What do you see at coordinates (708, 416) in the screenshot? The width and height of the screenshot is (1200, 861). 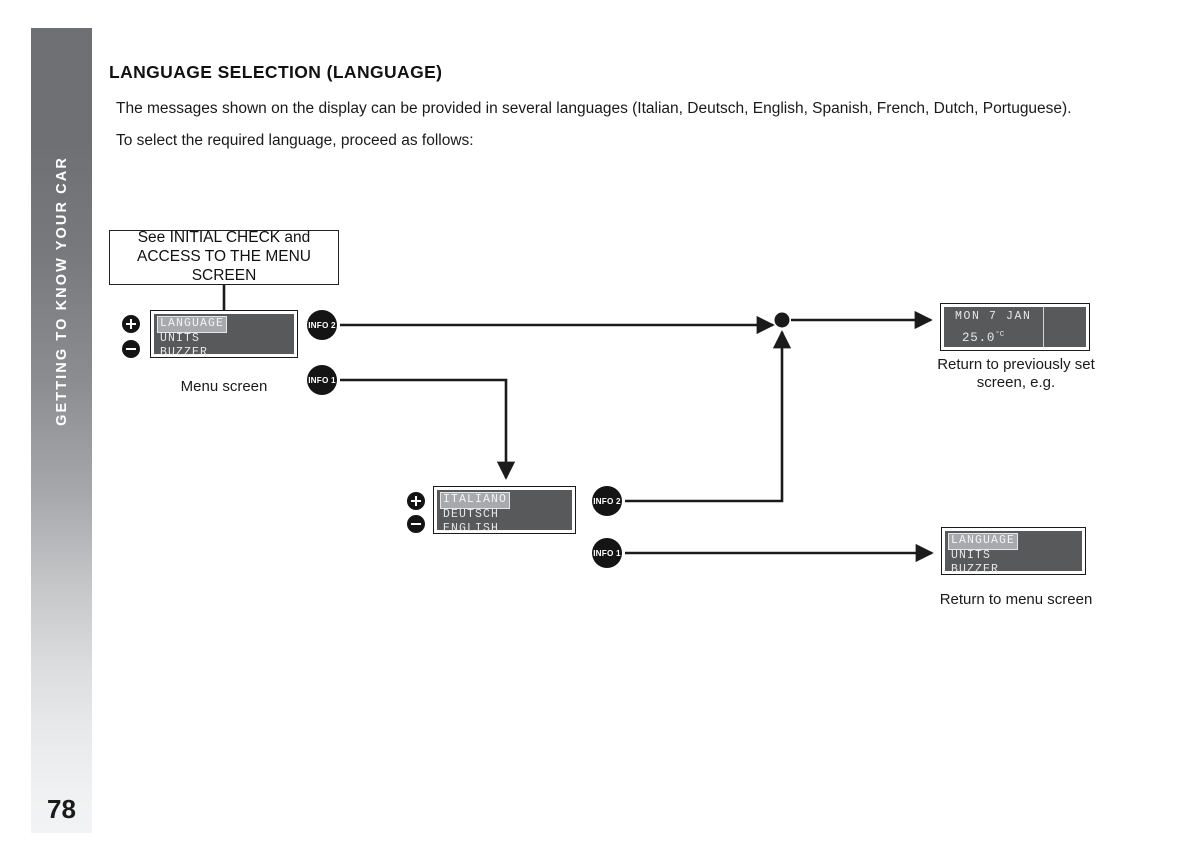 I see `connector-info2bottom-to-junction` at bounding box center [708, 416].